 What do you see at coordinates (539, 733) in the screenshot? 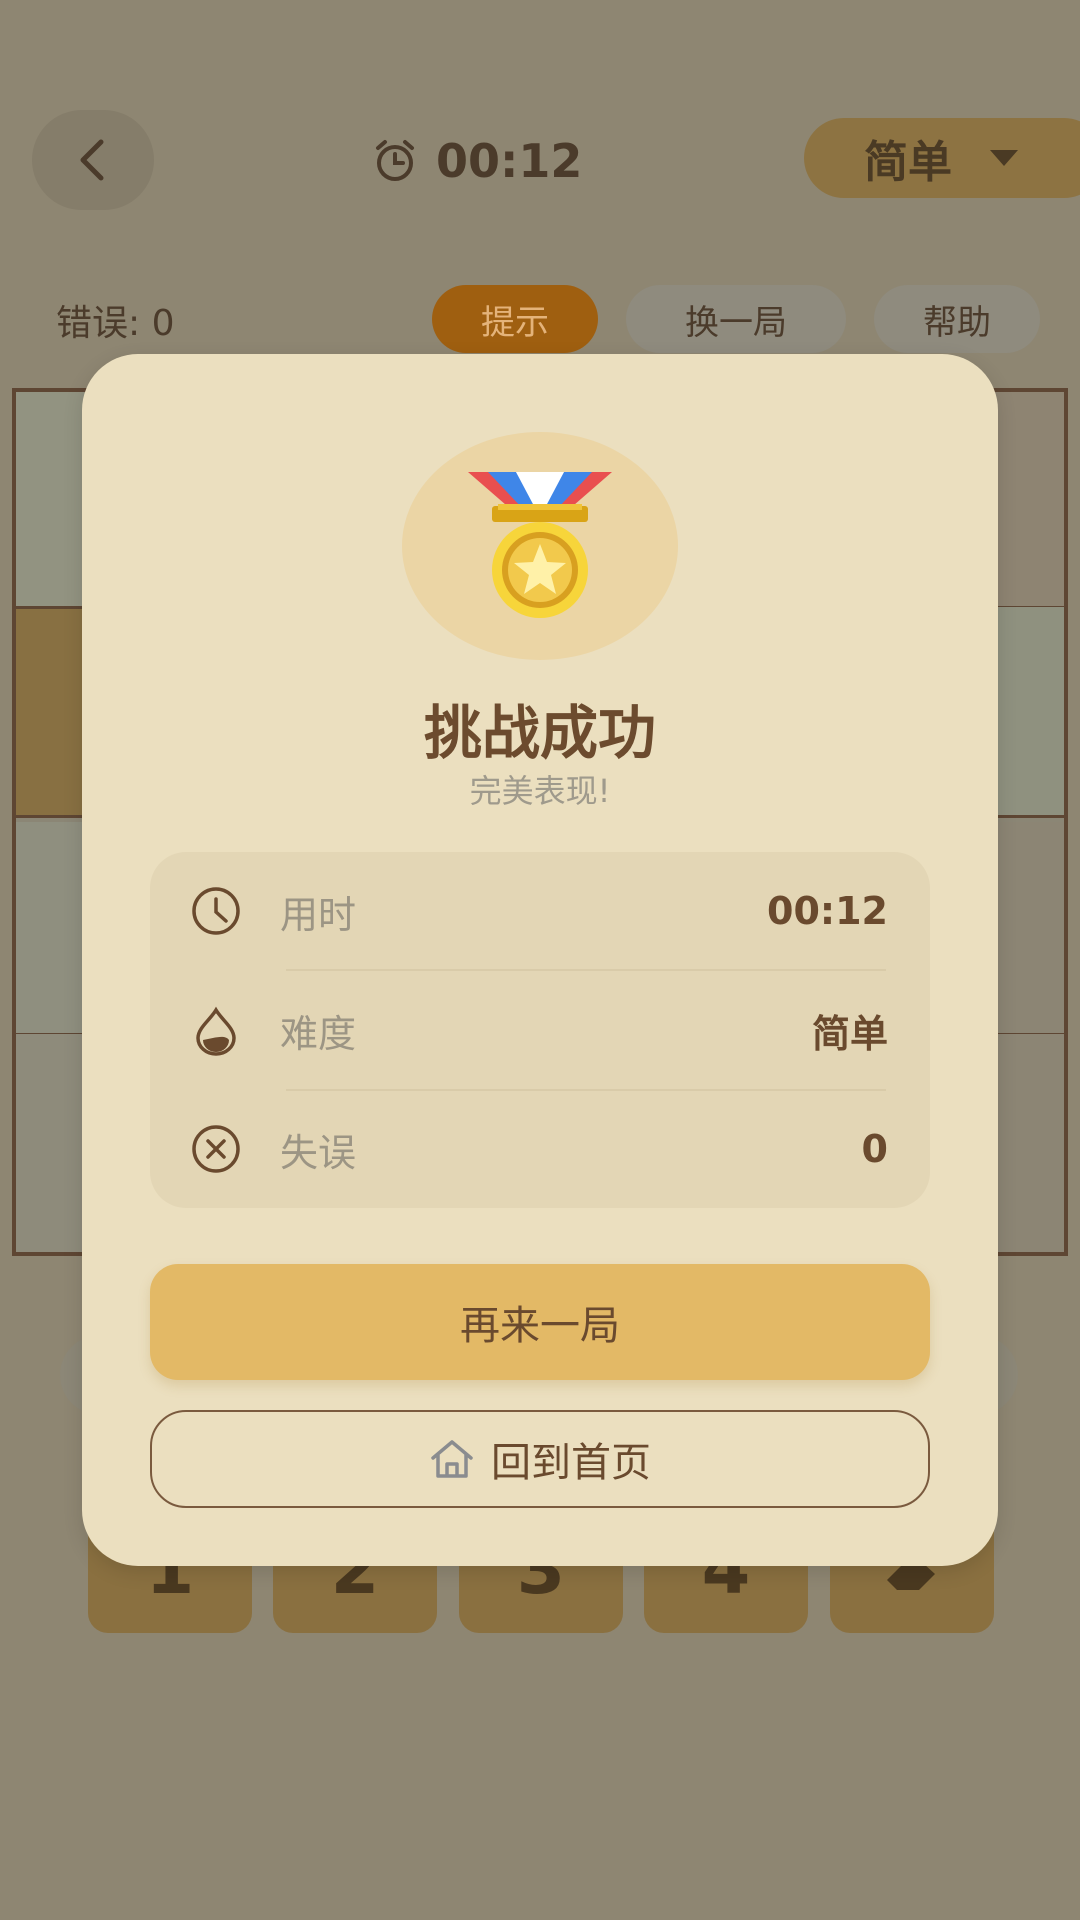
I see `dialog-title: 挑战成功` at bounding box center [539, 733].